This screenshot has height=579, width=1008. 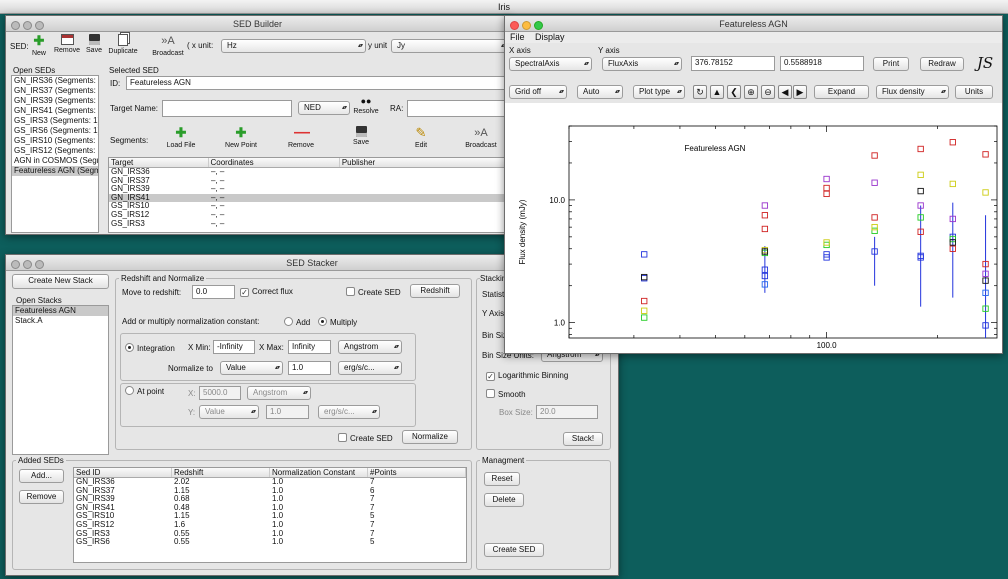 What do you see at coordinates (753, 24) in the screenshot?
I see `plot-titlebar: Featureless AGN` at bounding box center [753, 24].